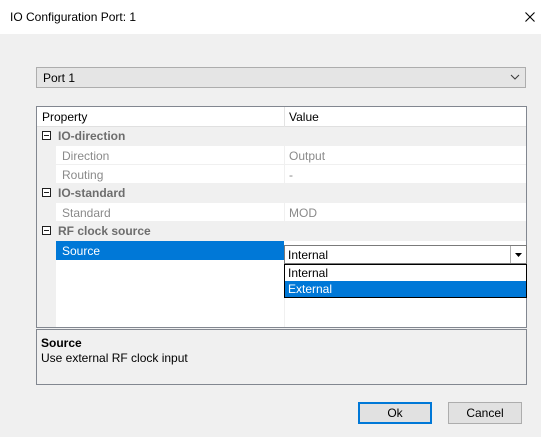 The width and height of the screenshot is (541, 437). What do you see at coordinates (59, 78) in the screenshot?
I see `port-select-value: Port 1` at bounding box center [59, 78].